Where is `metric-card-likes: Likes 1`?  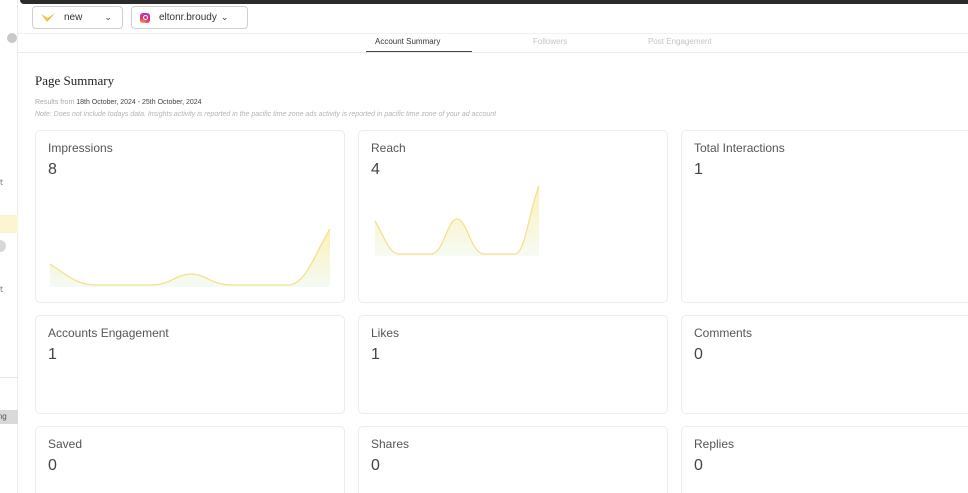 metric-card-likes: Likes 1 is located at coordinates (513, 364).